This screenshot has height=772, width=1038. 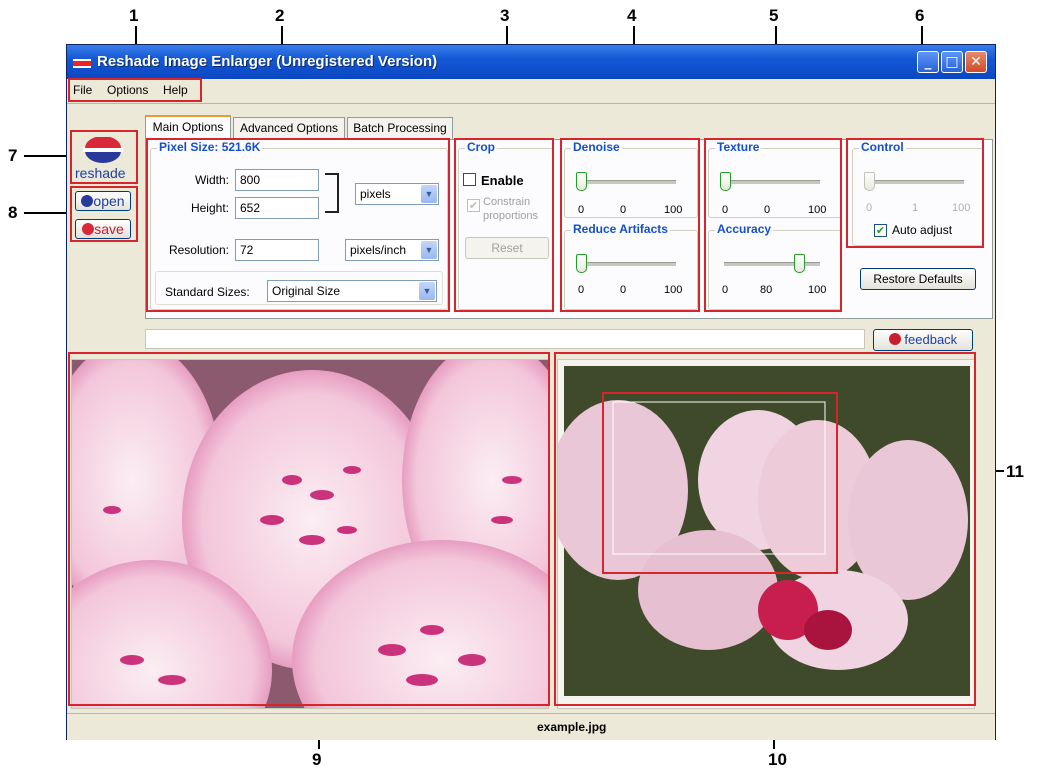 I want to click on status-bar: example.jpg, so click(x=531, y=726).